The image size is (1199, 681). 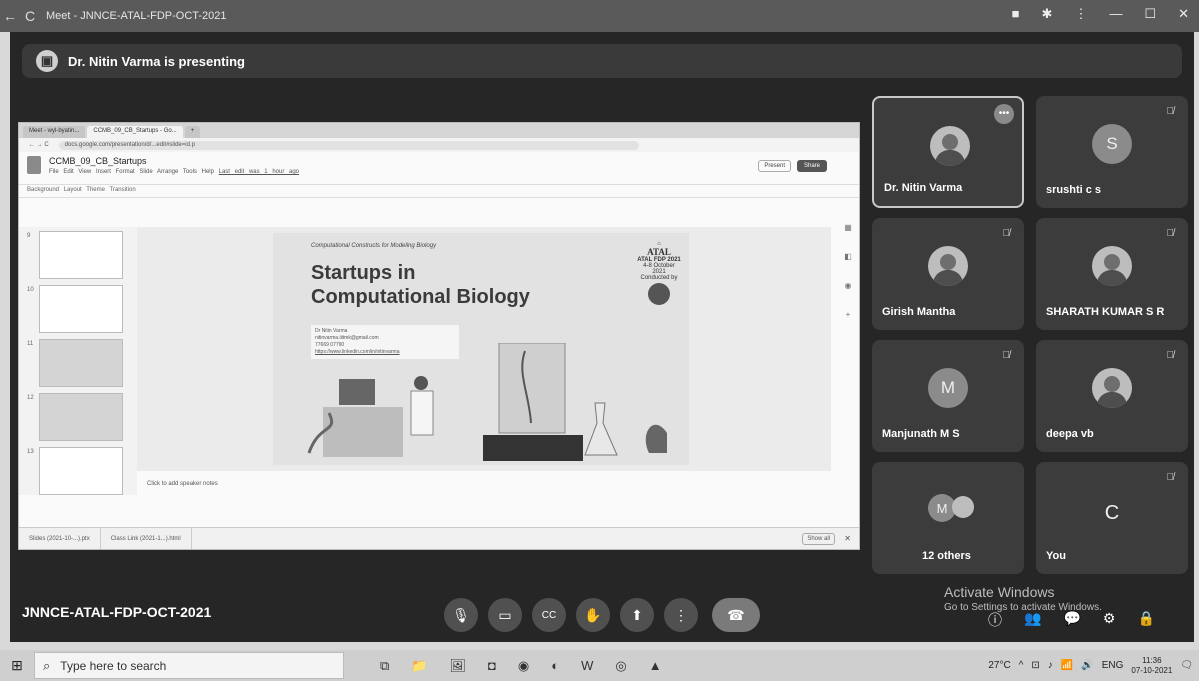 I want to click on participant-tile: 🎙̸ Girish Mantha, so click(x=948, y=274).